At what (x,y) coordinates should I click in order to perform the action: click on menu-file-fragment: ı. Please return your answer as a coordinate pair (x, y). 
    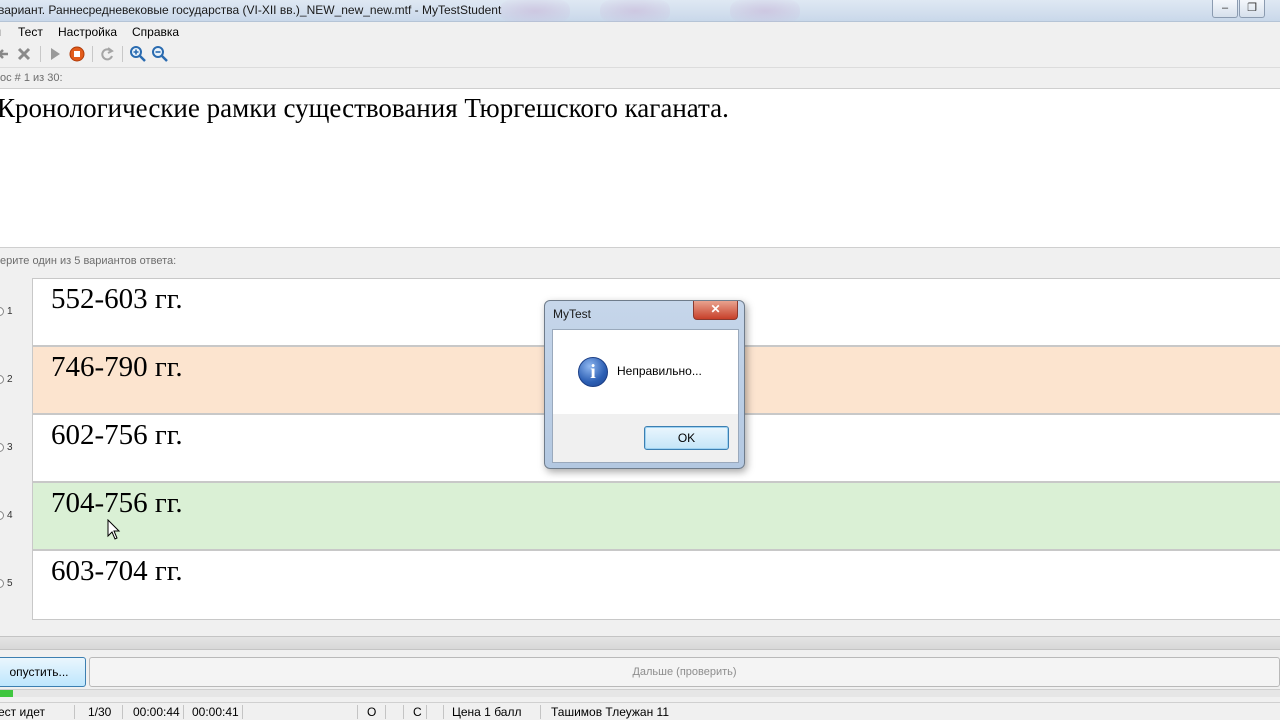
    Looking at the image, I should click on (0, 32).